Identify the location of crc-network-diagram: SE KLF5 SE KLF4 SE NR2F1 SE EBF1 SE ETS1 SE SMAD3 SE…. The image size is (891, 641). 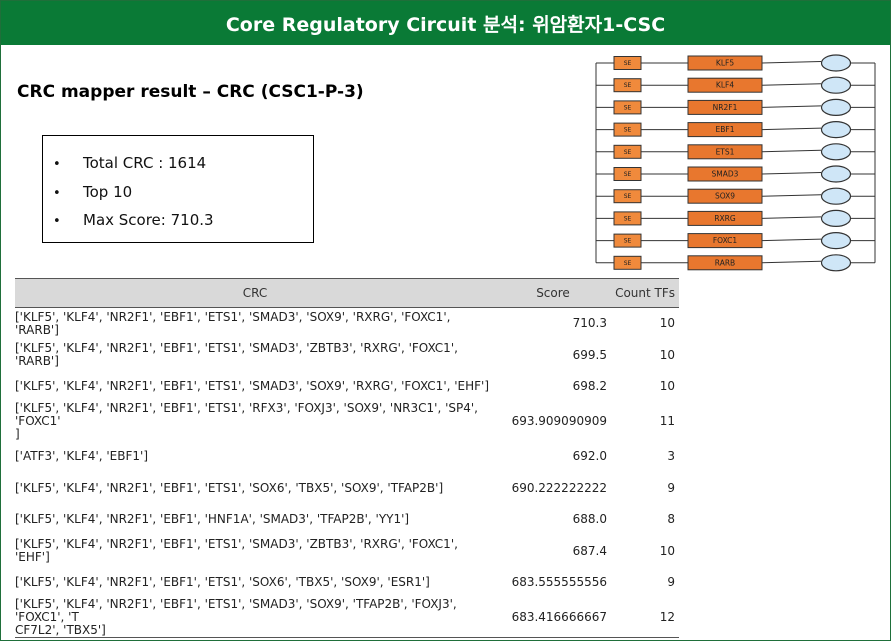
(735, 163).